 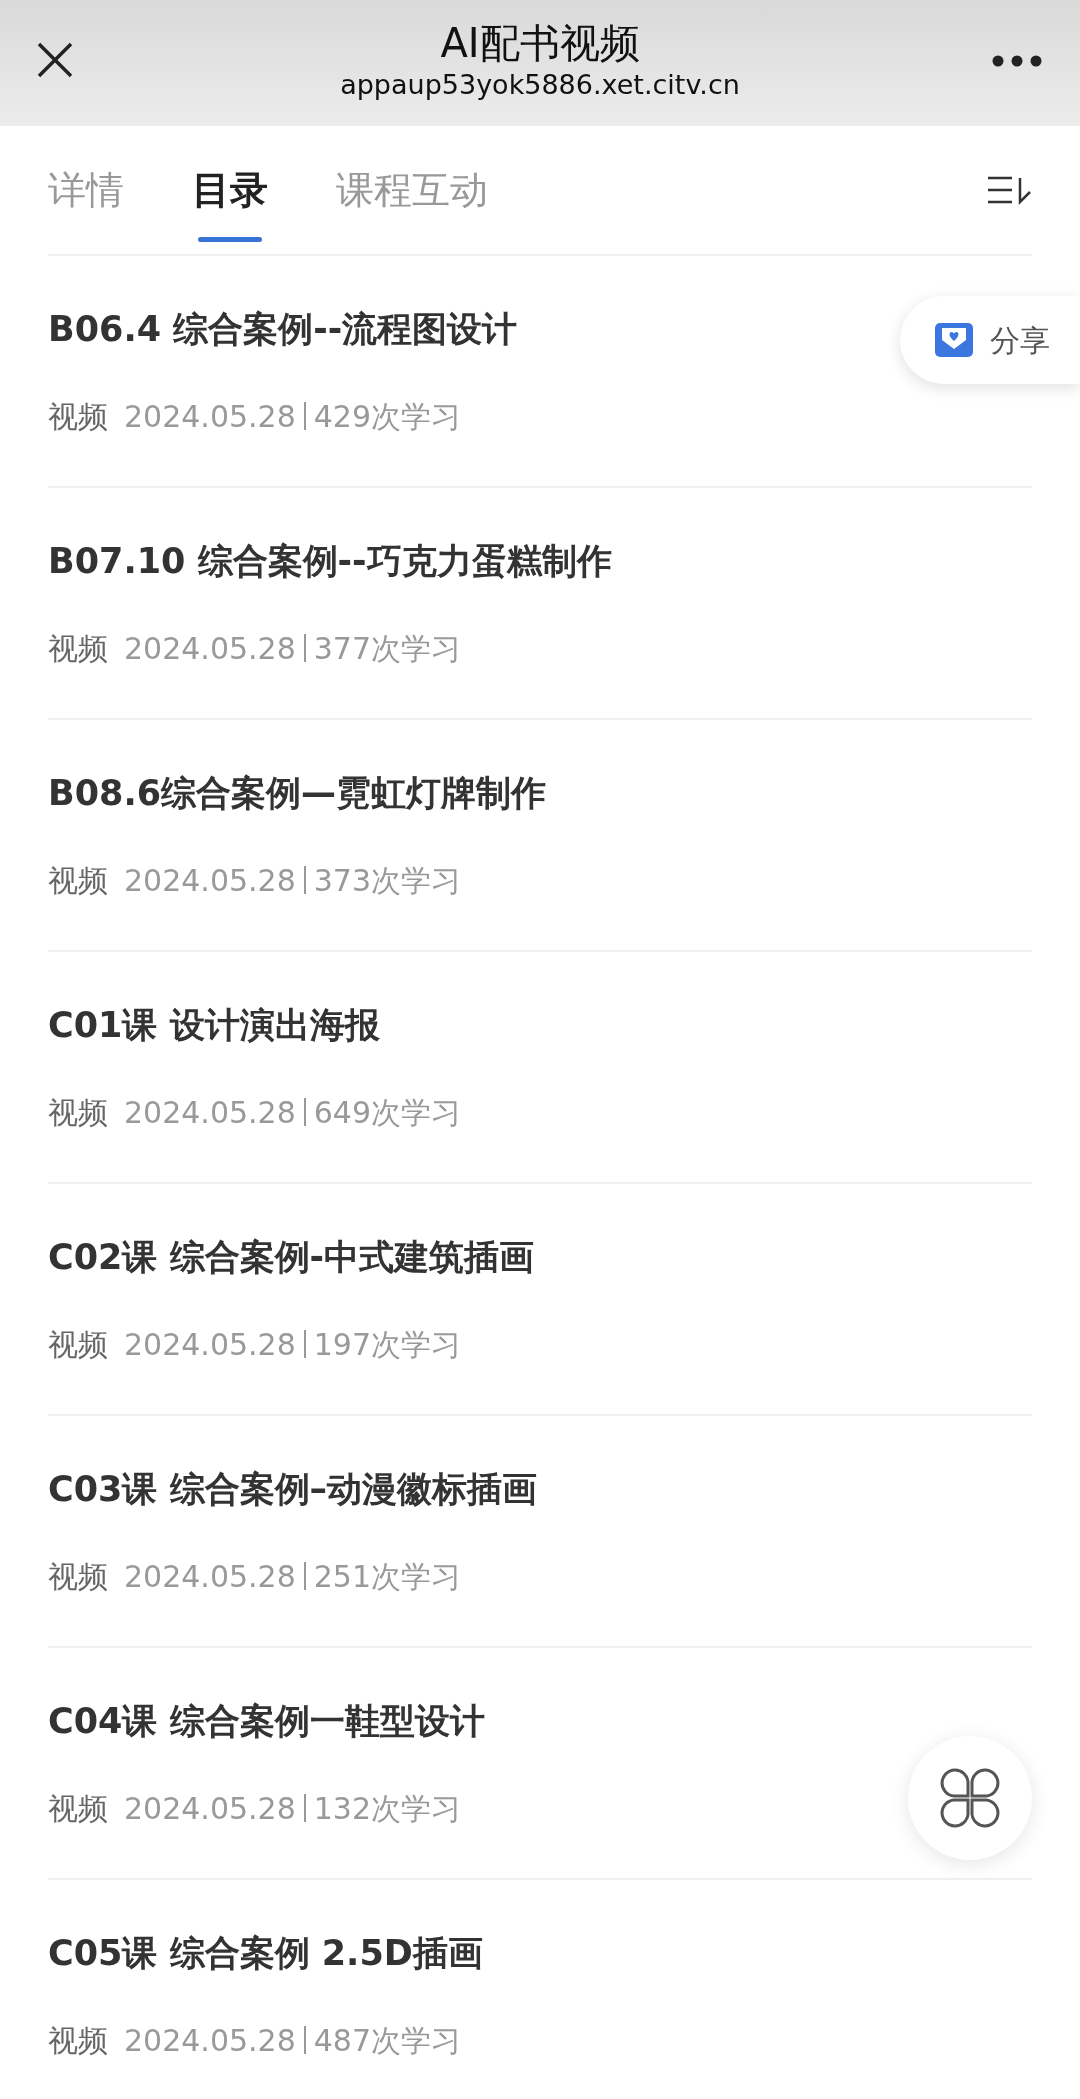 I want to click on close-icon, so click(x=55, y=60).